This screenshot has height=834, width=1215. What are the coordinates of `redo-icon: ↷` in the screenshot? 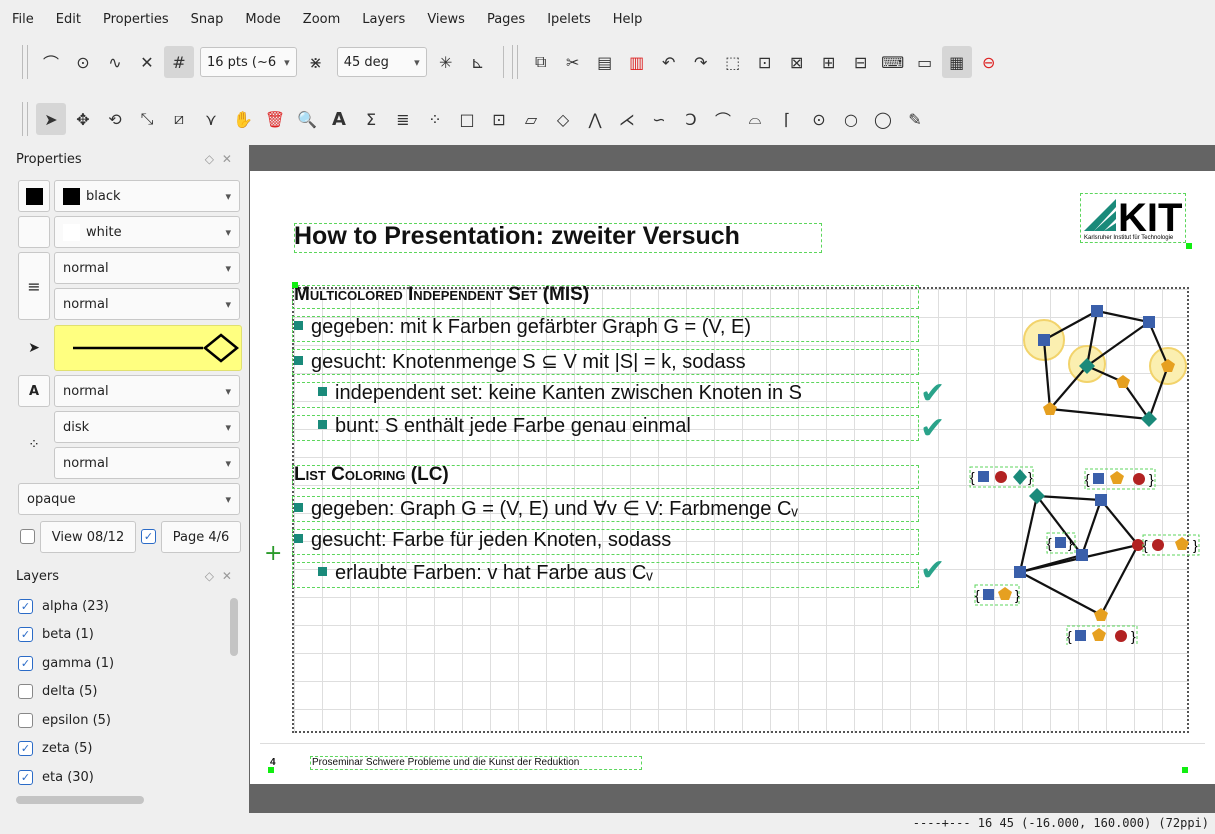 It's located at (701, 62).